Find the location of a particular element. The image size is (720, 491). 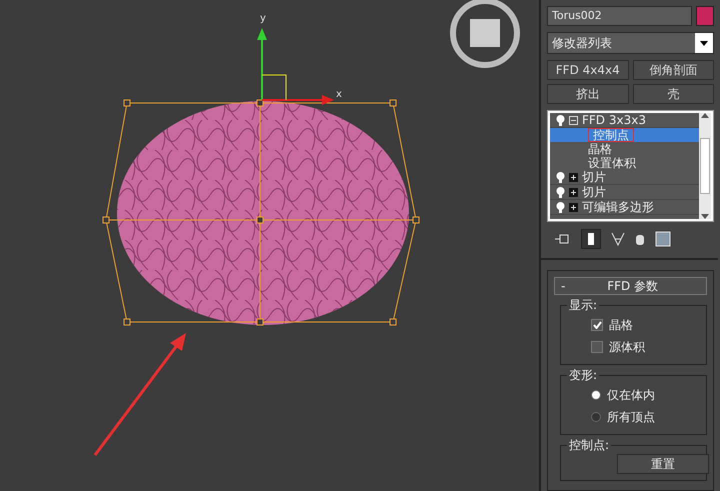

group-title: 控制点: is located at coordinates (589, 445).